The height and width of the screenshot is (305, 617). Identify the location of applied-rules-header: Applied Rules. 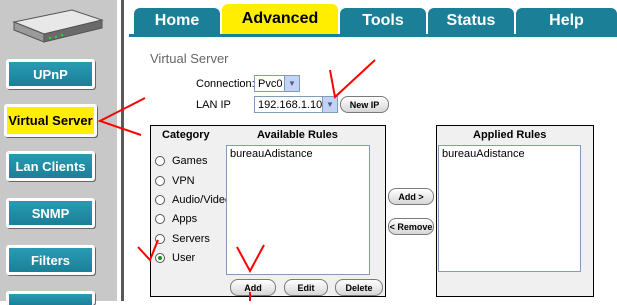
(510, 135).